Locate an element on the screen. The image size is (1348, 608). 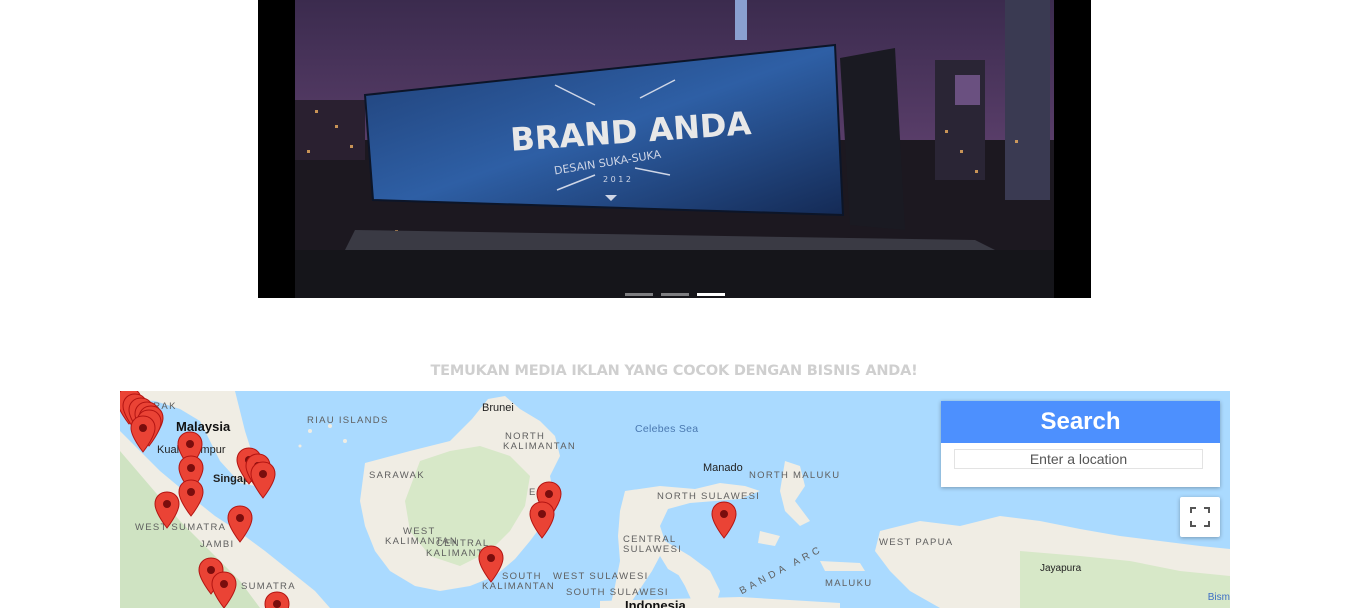
map-attribution: Bism is located at coordinates (1218, 597).